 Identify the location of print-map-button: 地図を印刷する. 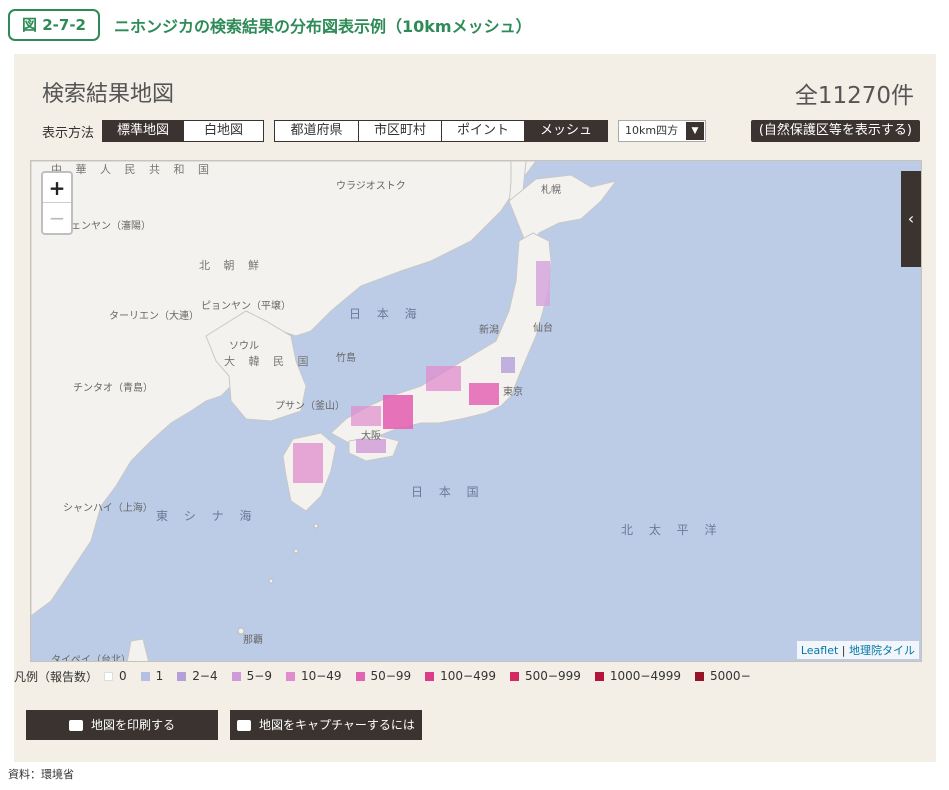
(122, 725).